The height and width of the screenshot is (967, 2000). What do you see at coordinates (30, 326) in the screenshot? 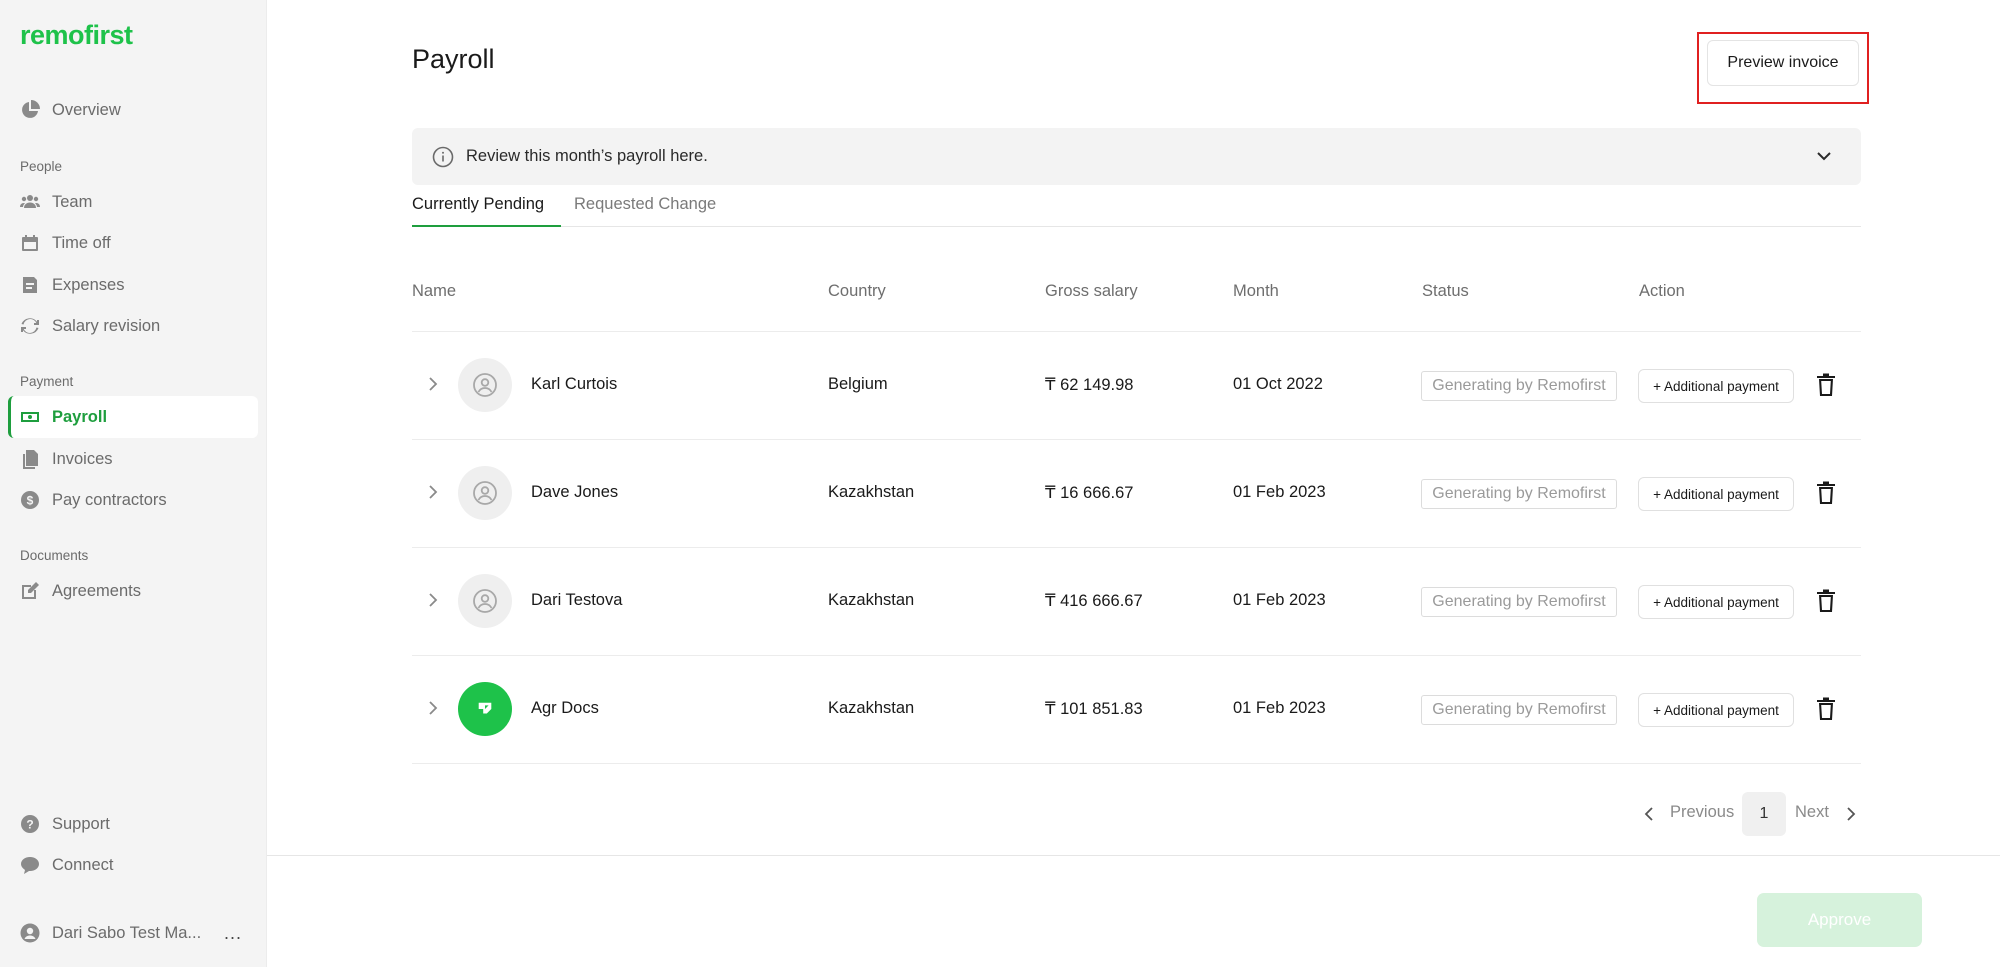
I see `refresh-icon` at bounding box center [30, 326].